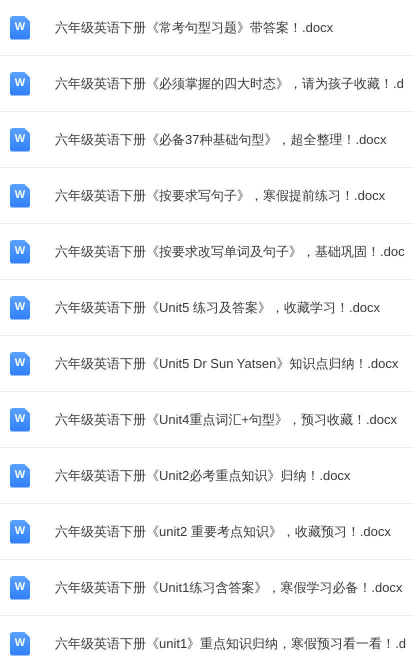  Describe the element at coordinates (223, 531) in the screenshot. I see `file-name: 六年级英语下册《unit2 重要考点知识》，收藏预习！.docx` at that location.